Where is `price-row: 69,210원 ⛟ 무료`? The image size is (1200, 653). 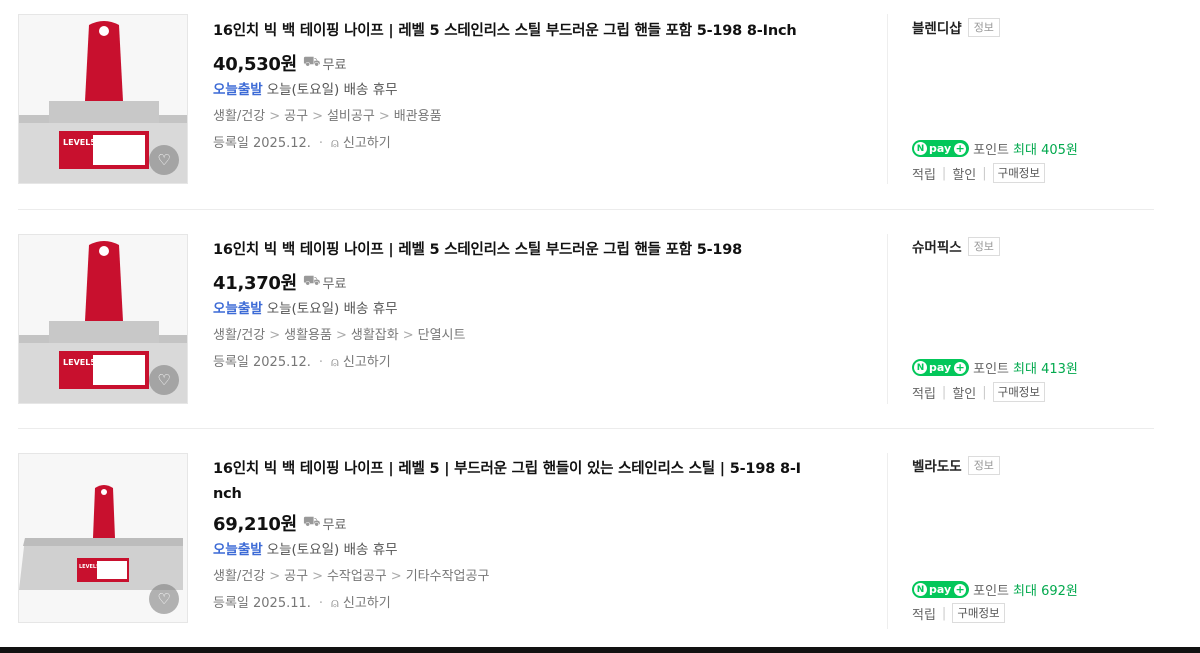 price-row: 69,210원 ⛟ 무료 is located at coordinates (538, 523).